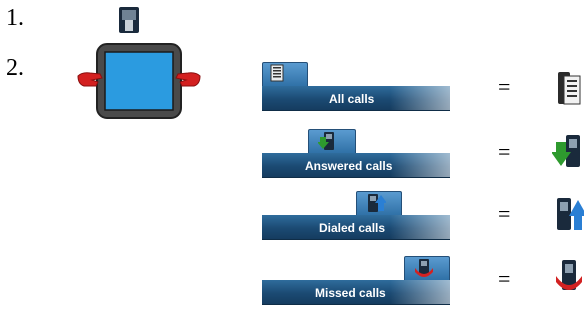  Describe the element at coordinates (349, 166) in the screenshot. I see `tab-label-answered-calls: Answered calls` at that location.